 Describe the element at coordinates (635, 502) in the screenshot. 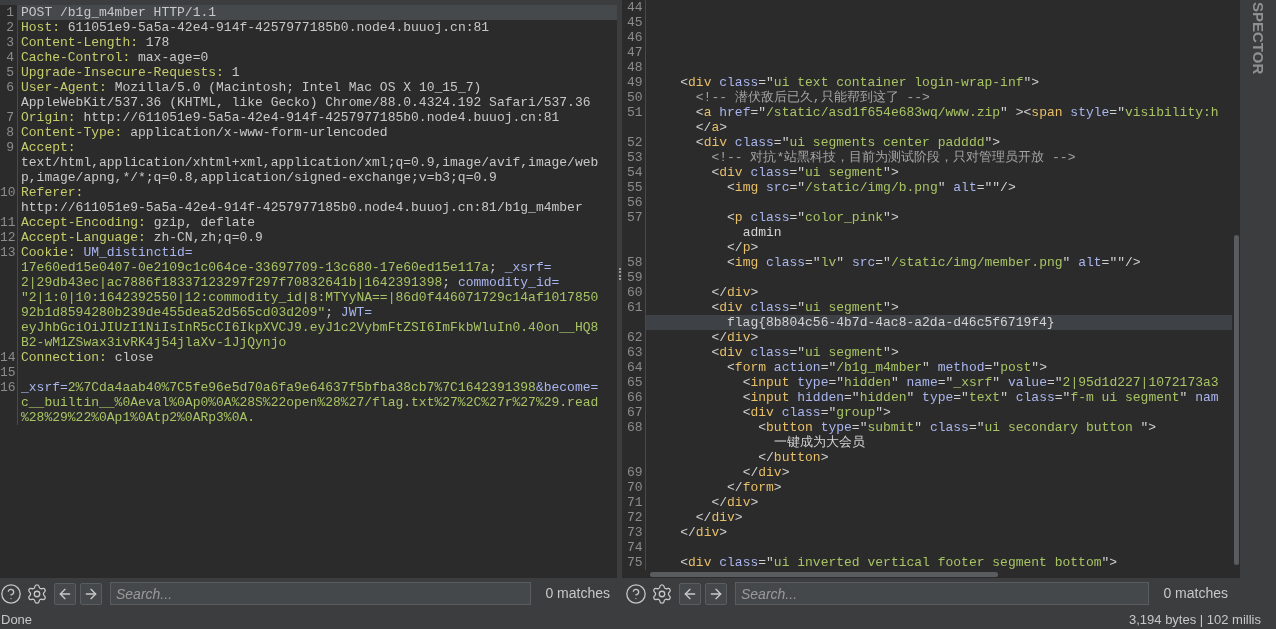

I see `line-number: 71` at that location.